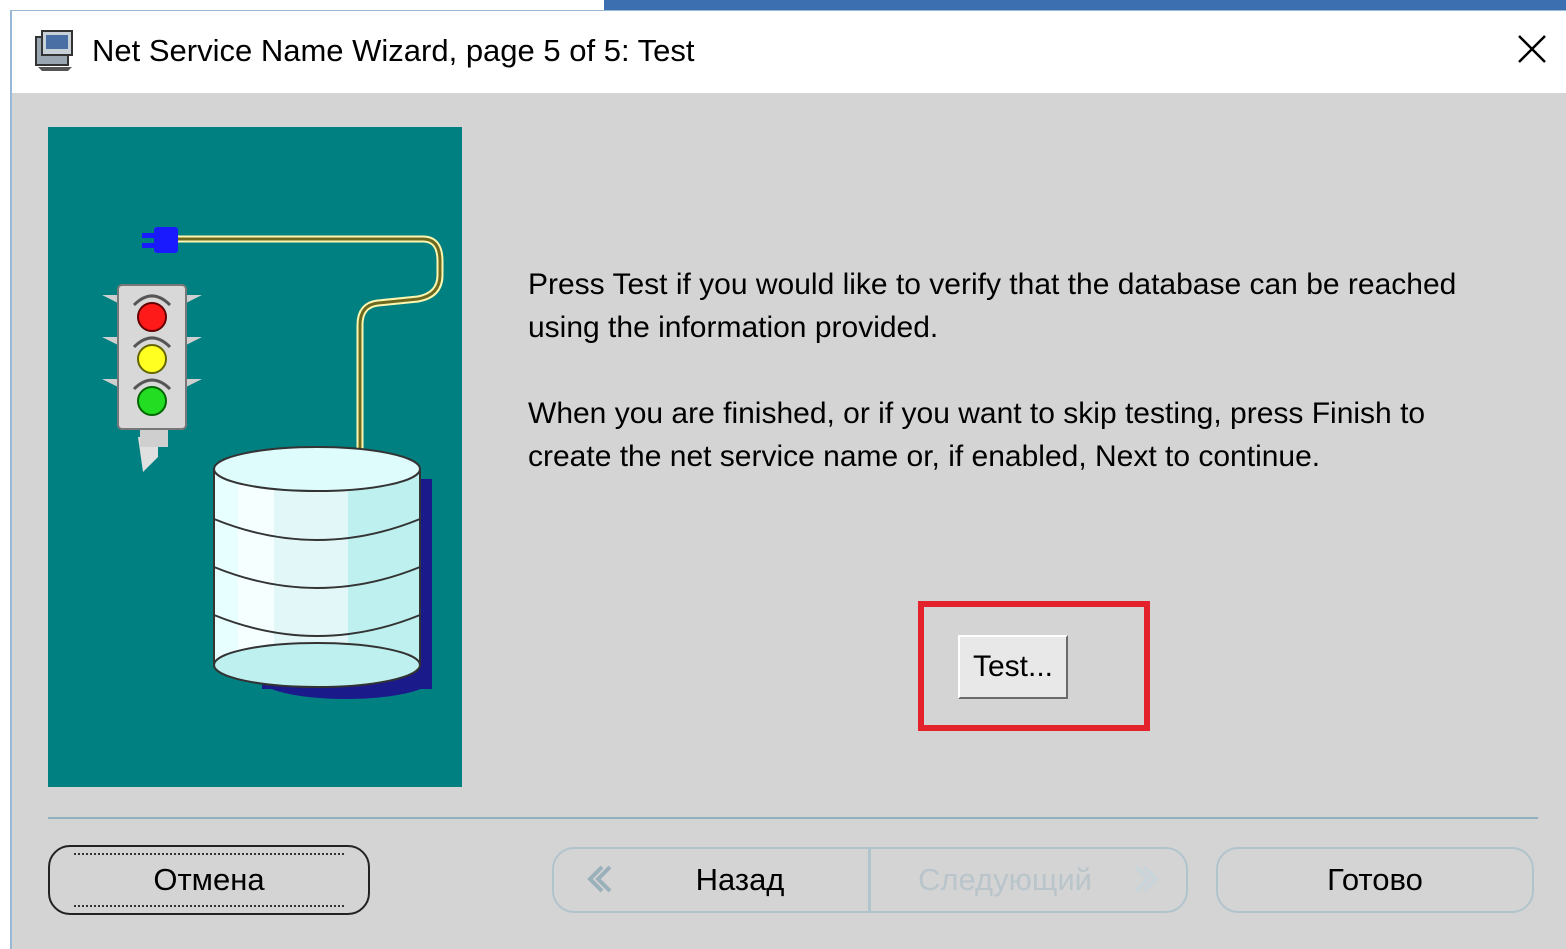 The height and width of the screenshot is (949, 1566). Describe the element at coordinates (152, 378) in the screenshot. I see `traffic-light-icon` at that location.